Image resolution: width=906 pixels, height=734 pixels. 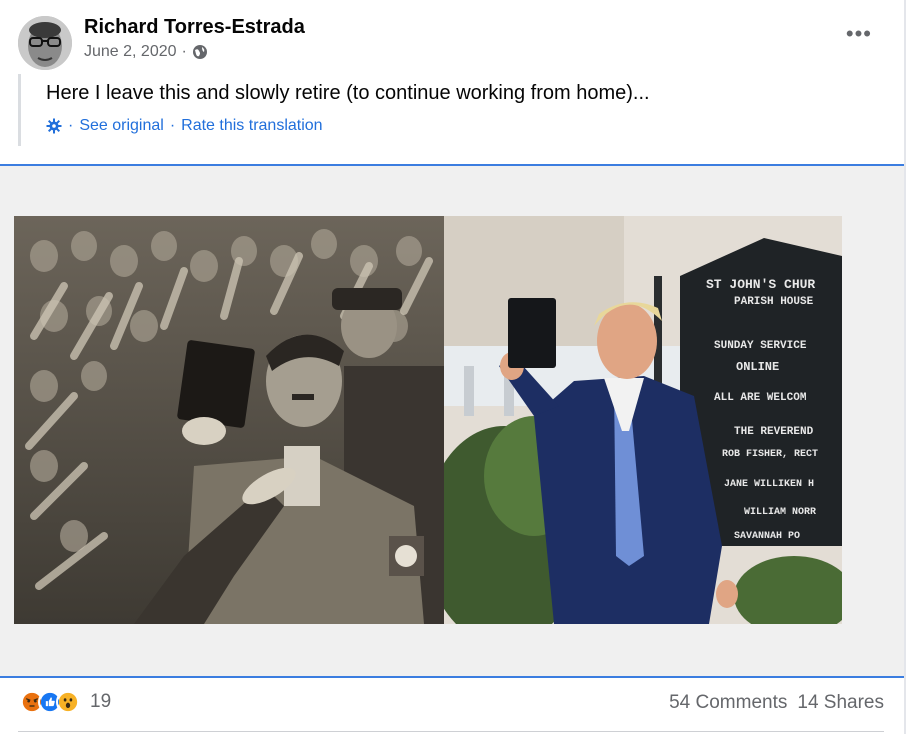 What do you see at coordinates (859, 34) in the screenshot?
I see `more-options-button: •••` at bounding box center [859, 34].